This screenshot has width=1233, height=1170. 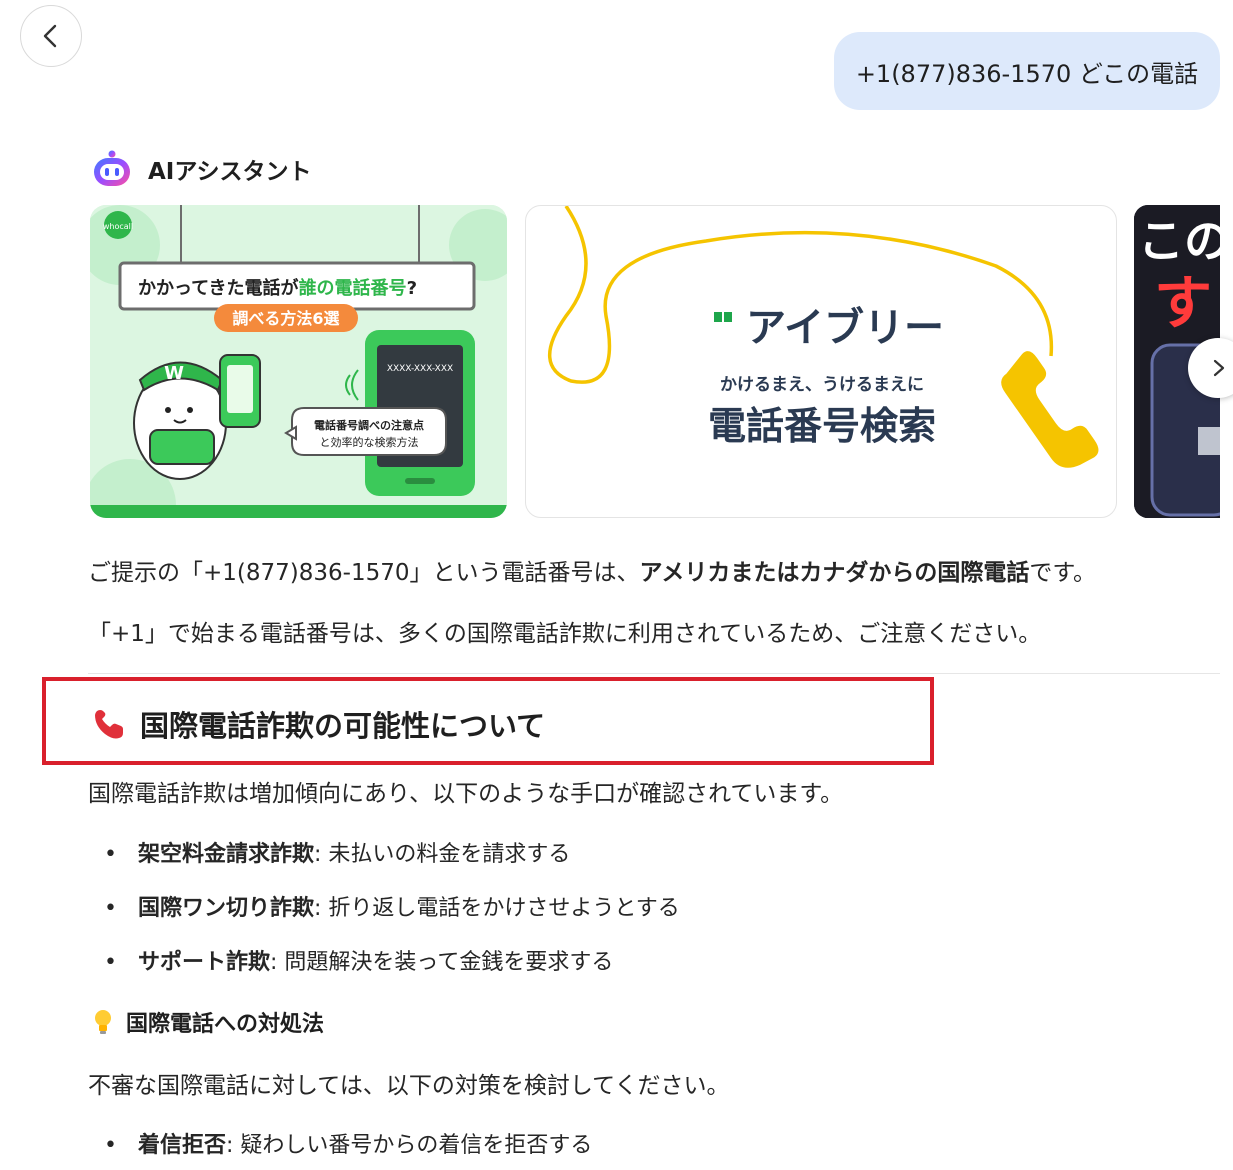 I want to click on answer-paragraph-3: 国際電話詐欺は増加傾向にあり、以下のような手口が確認されています。, so click(x=466, y=794).